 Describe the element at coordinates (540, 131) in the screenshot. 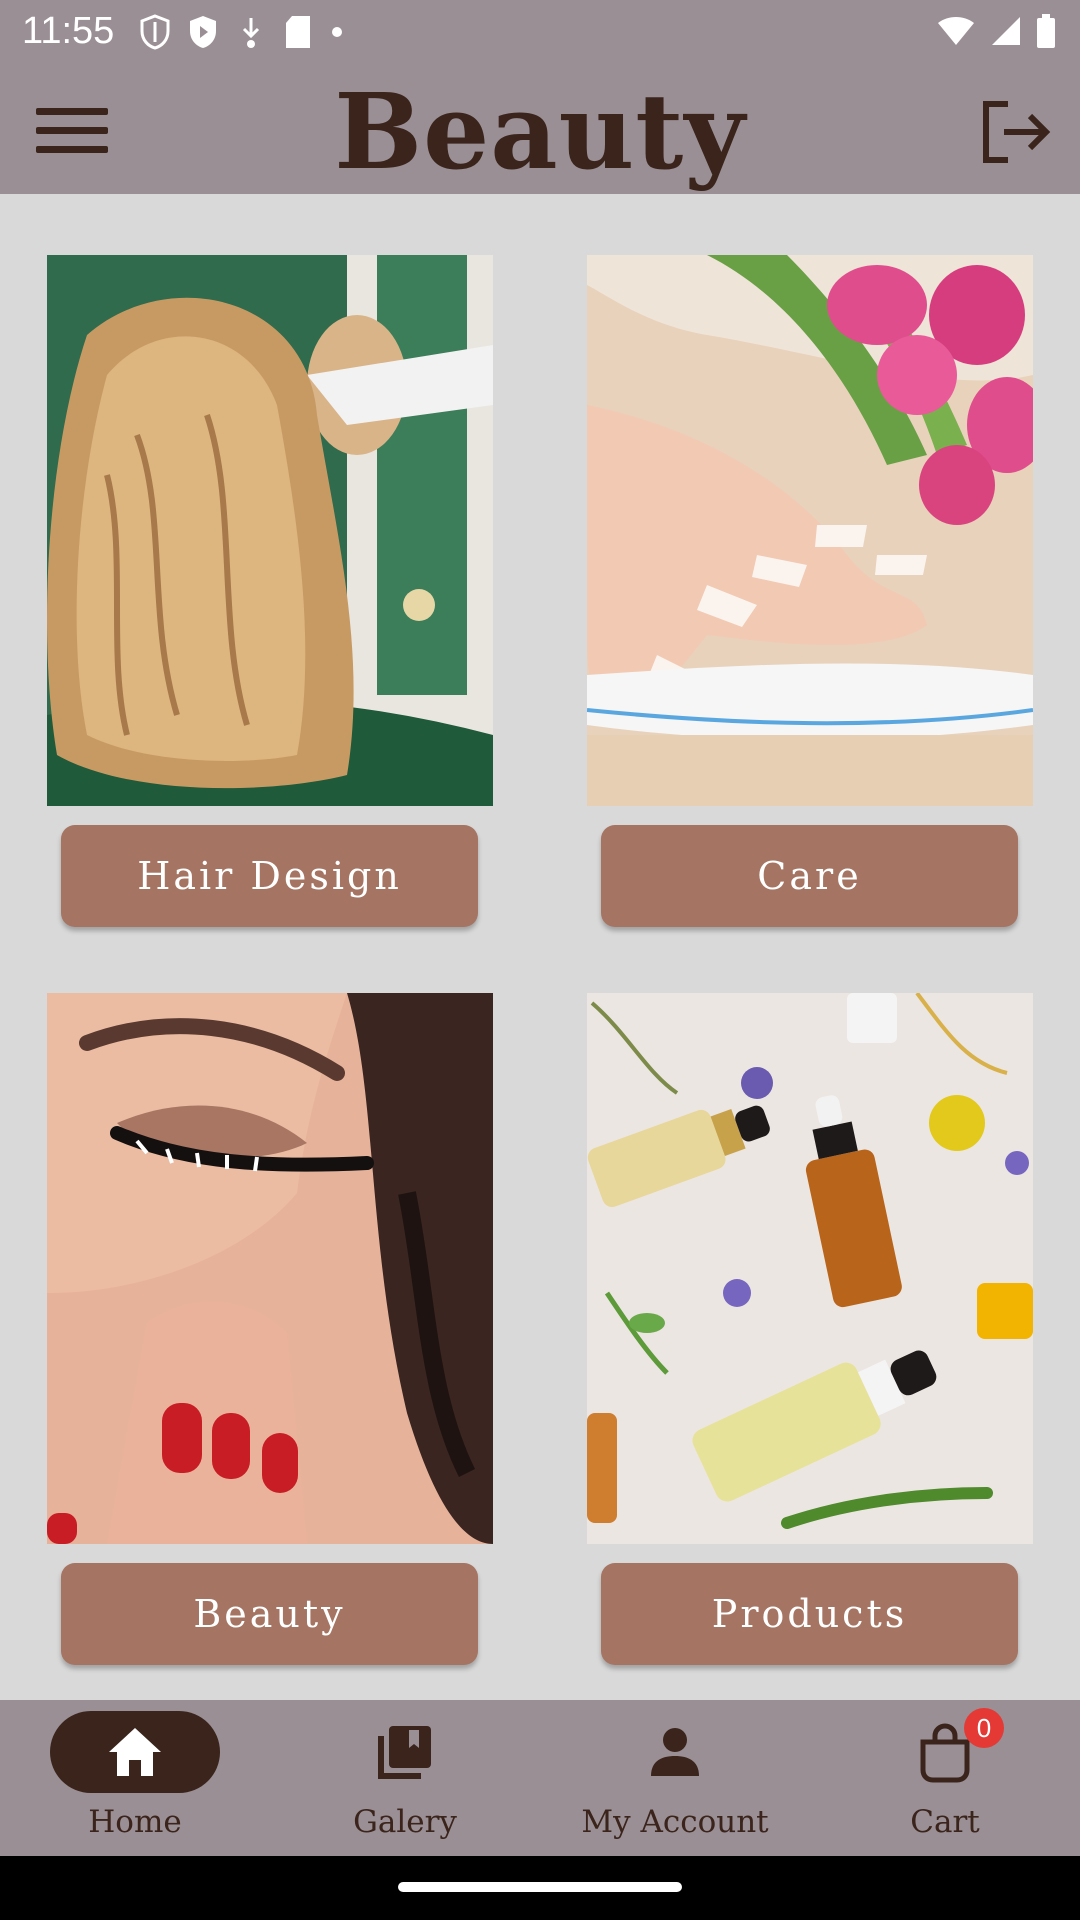

I see `page-title: Beauty` at that location.